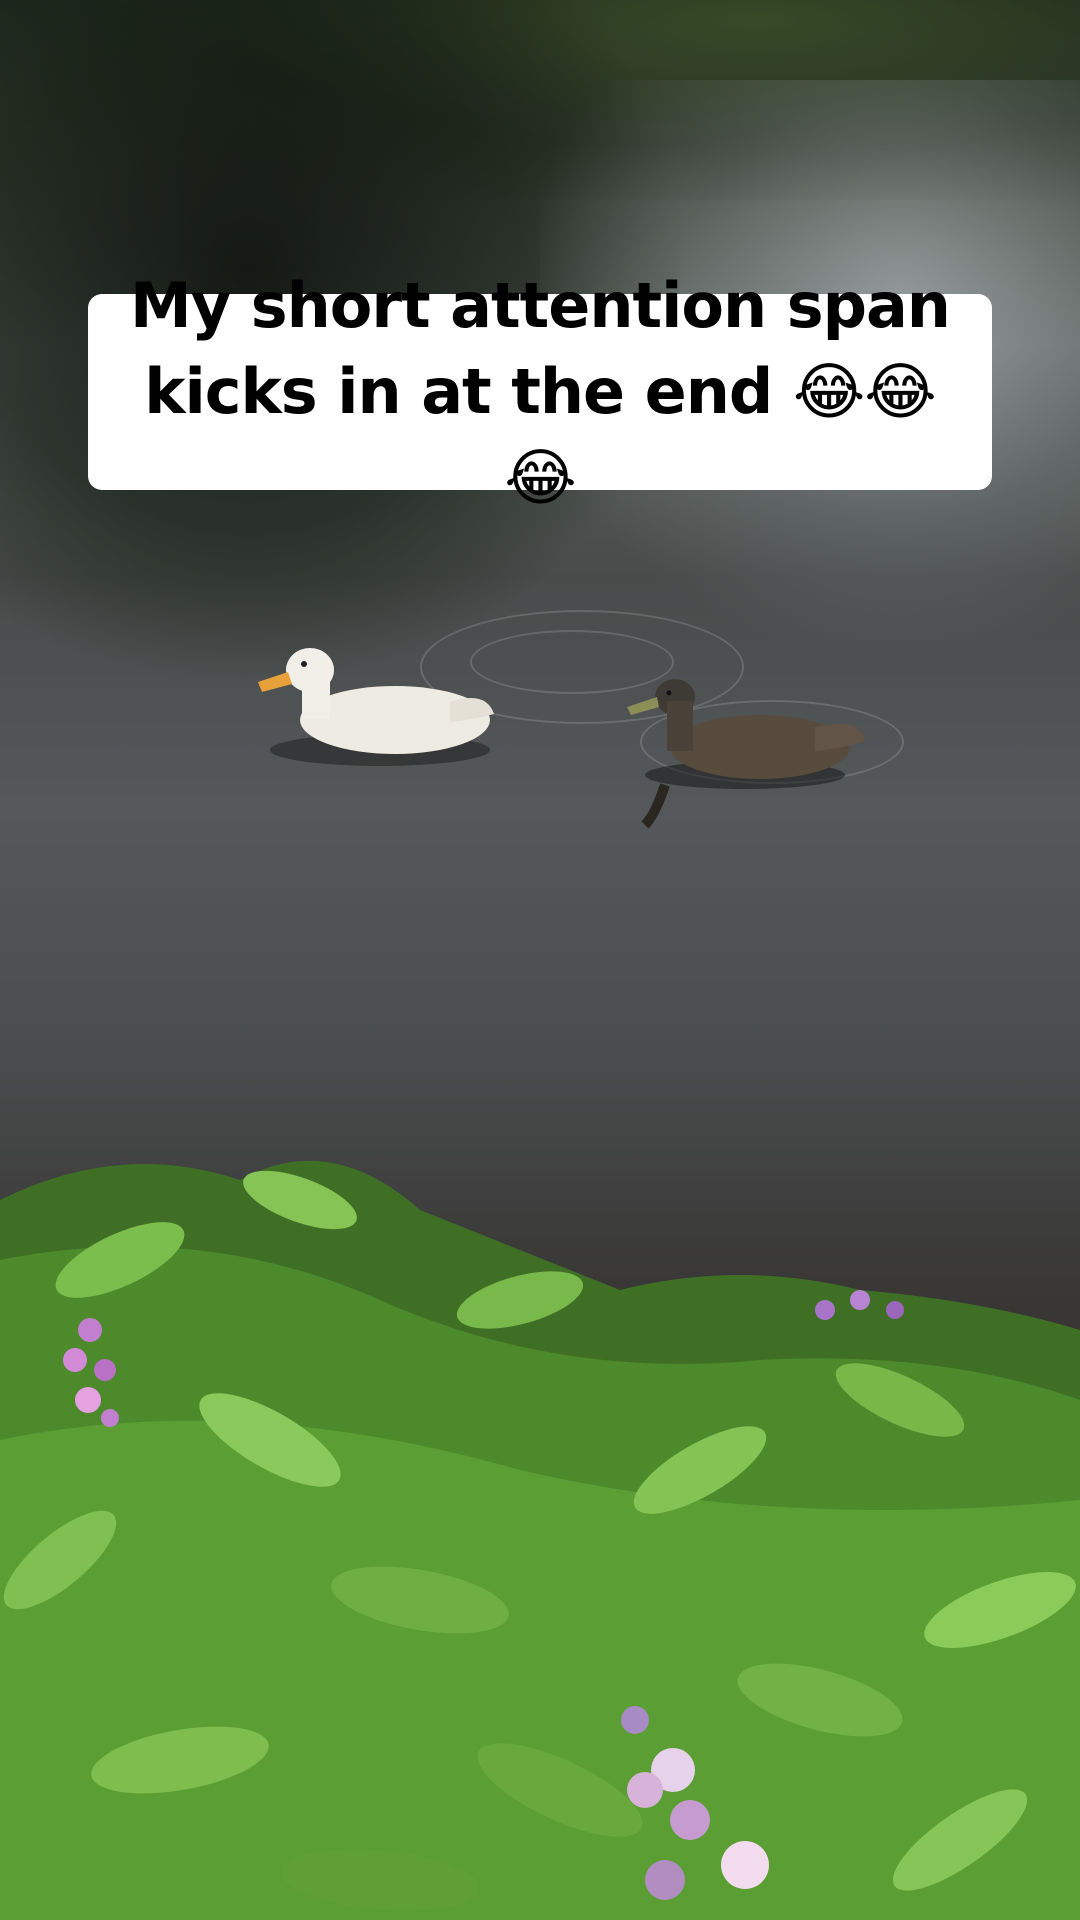  What do you see at coordinates (376, 707) in the screenshot?
I see `white-duck-icon` at bounding box center [376, 707].